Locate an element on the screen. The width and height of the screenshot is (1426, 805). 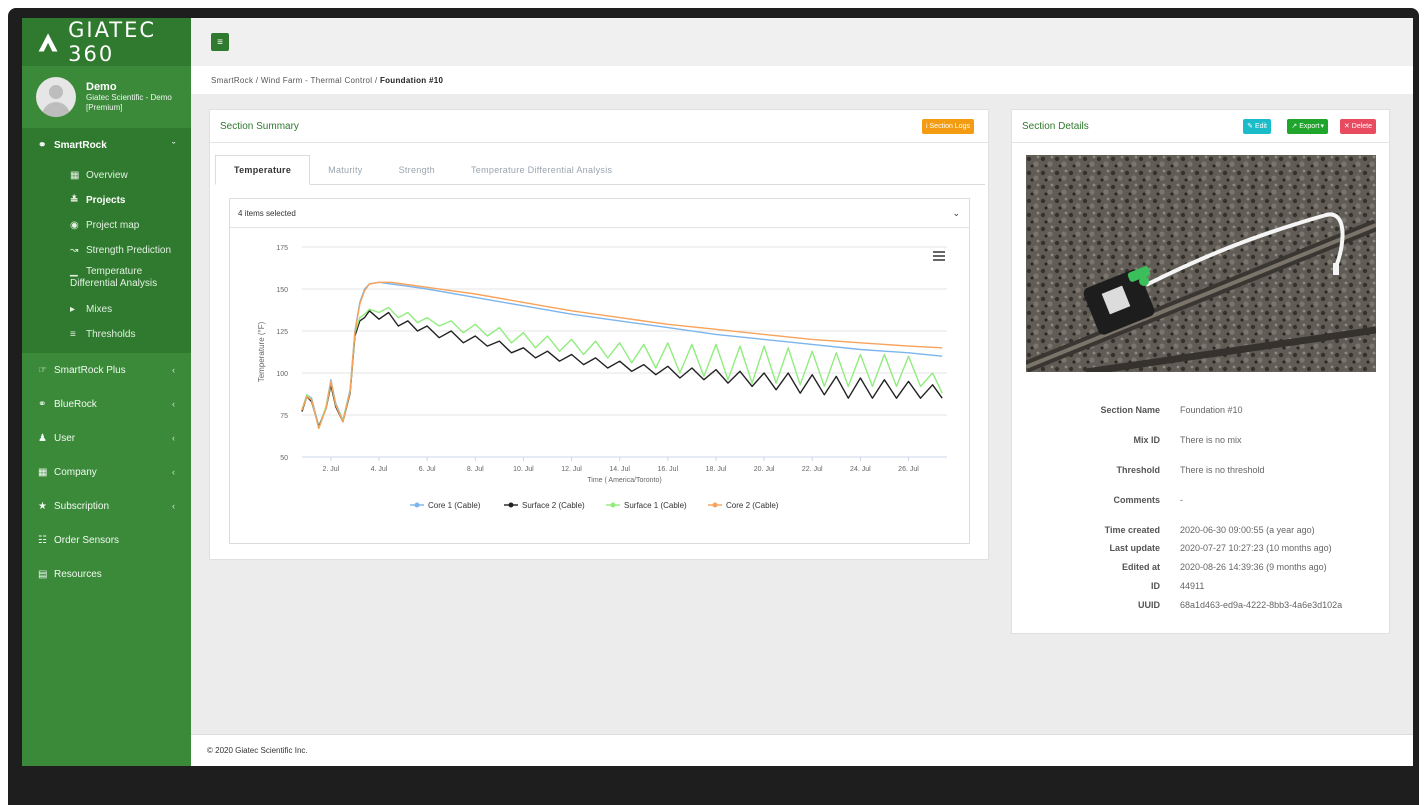
series-select-value: 4 items selected is located at coordinates (267, 213).